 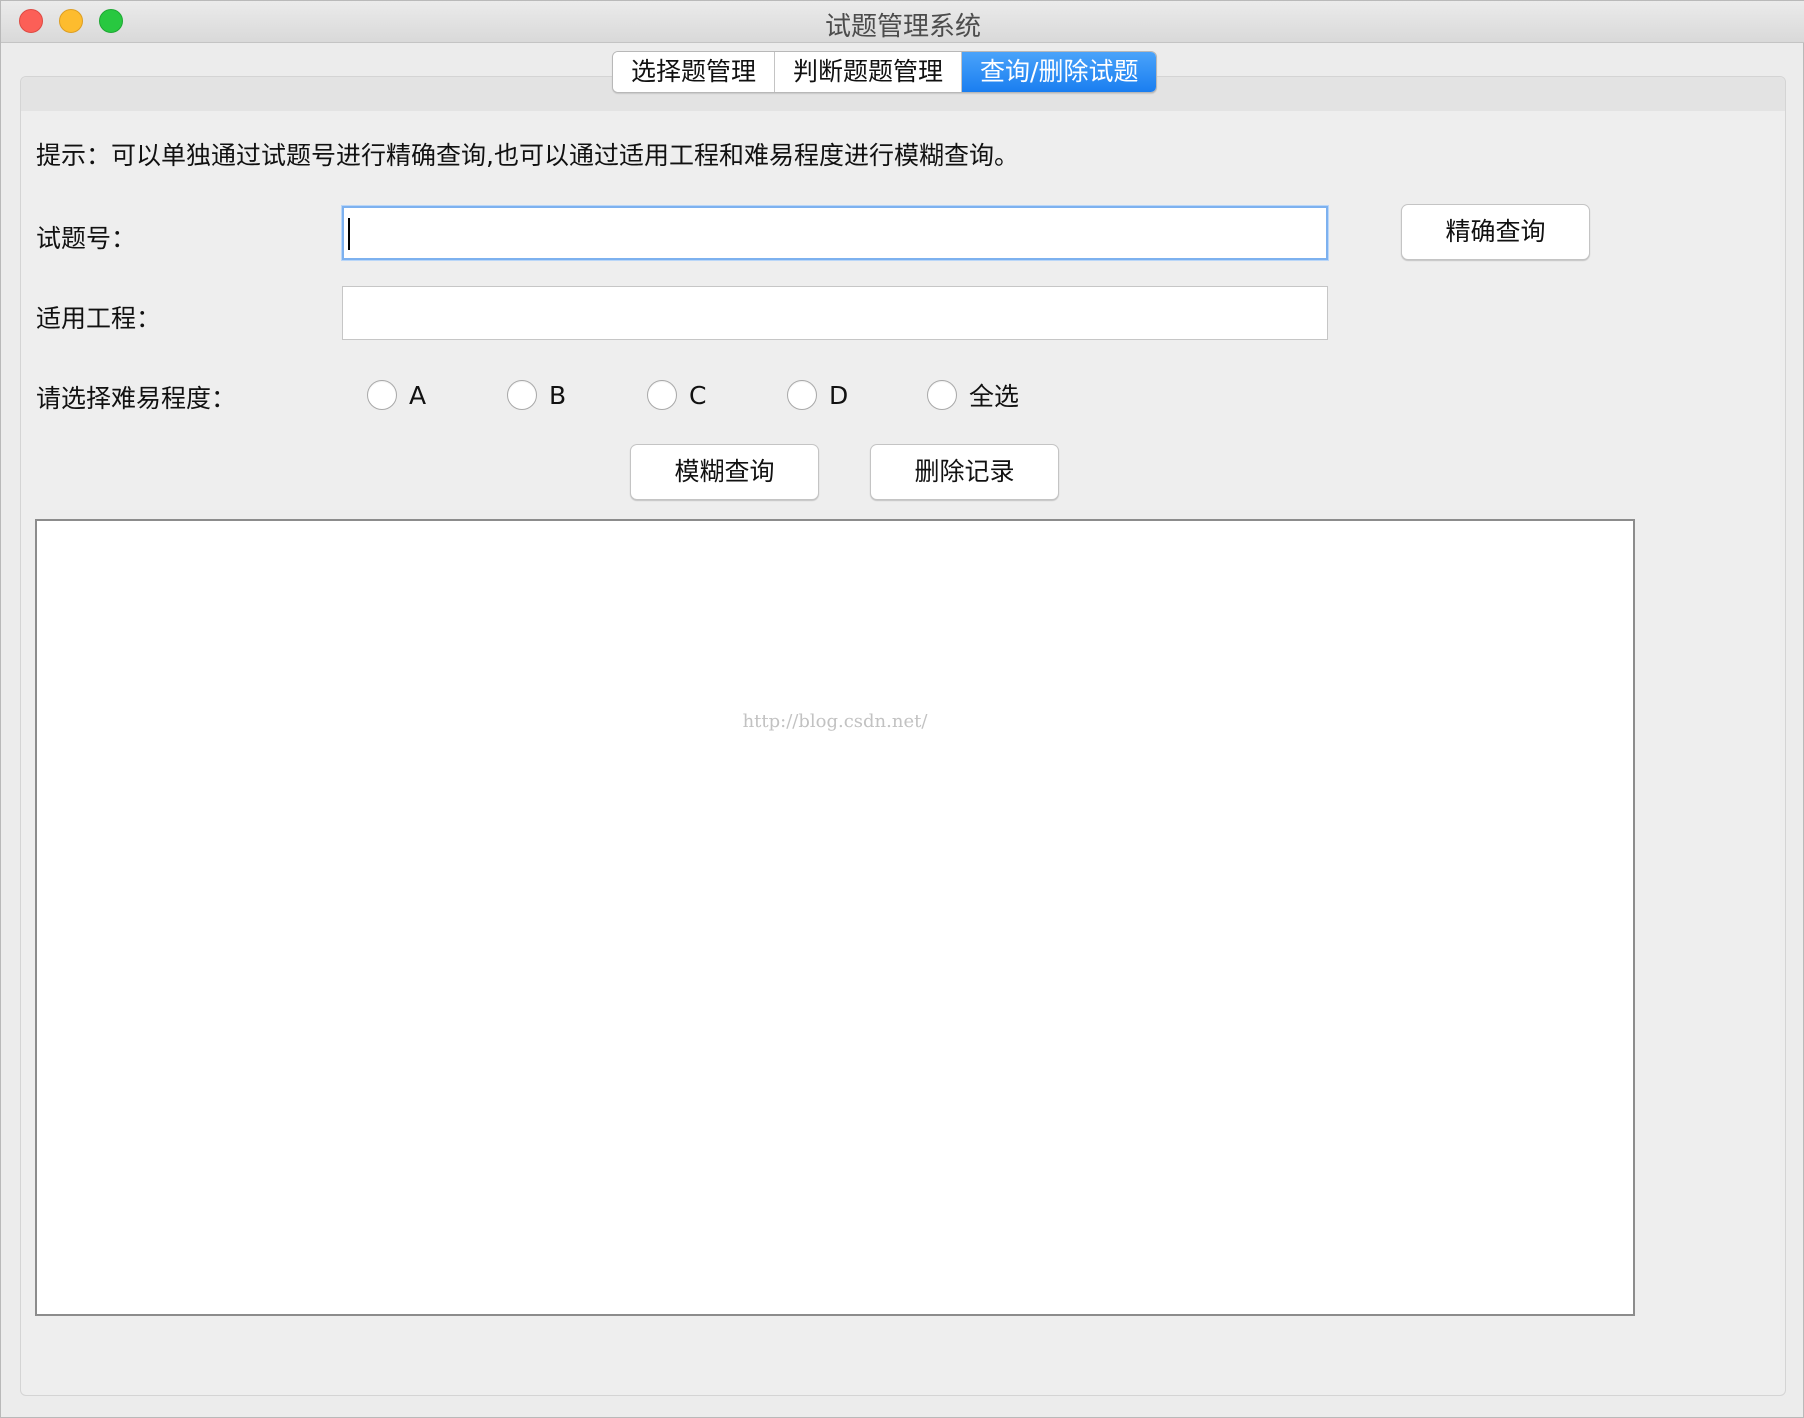 I want to click on radio-difficulty-all: 全选, so click(x=973, y=395).